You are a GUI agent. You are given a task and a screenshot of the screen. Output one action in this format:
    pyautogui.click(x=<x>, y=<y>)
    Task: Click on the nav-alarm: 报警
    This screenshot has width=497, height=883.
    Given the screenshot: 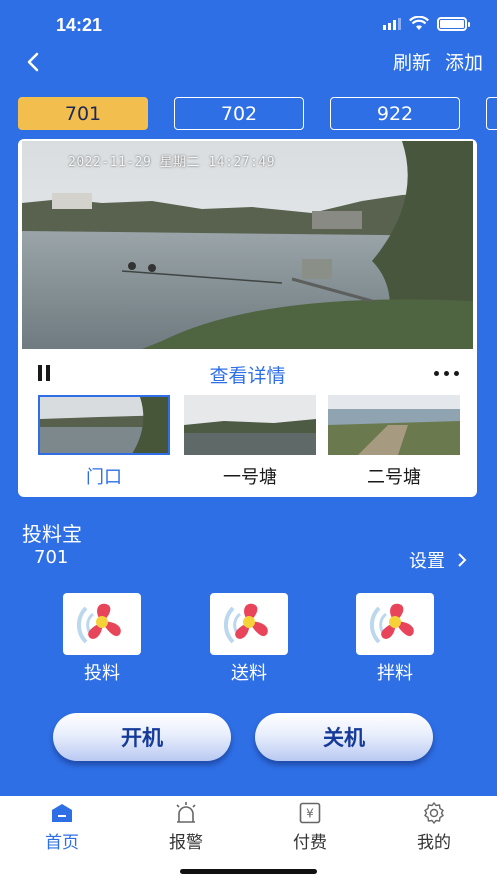 What is the action you would take?
    pyautogui.click(x=186, y=827)
    